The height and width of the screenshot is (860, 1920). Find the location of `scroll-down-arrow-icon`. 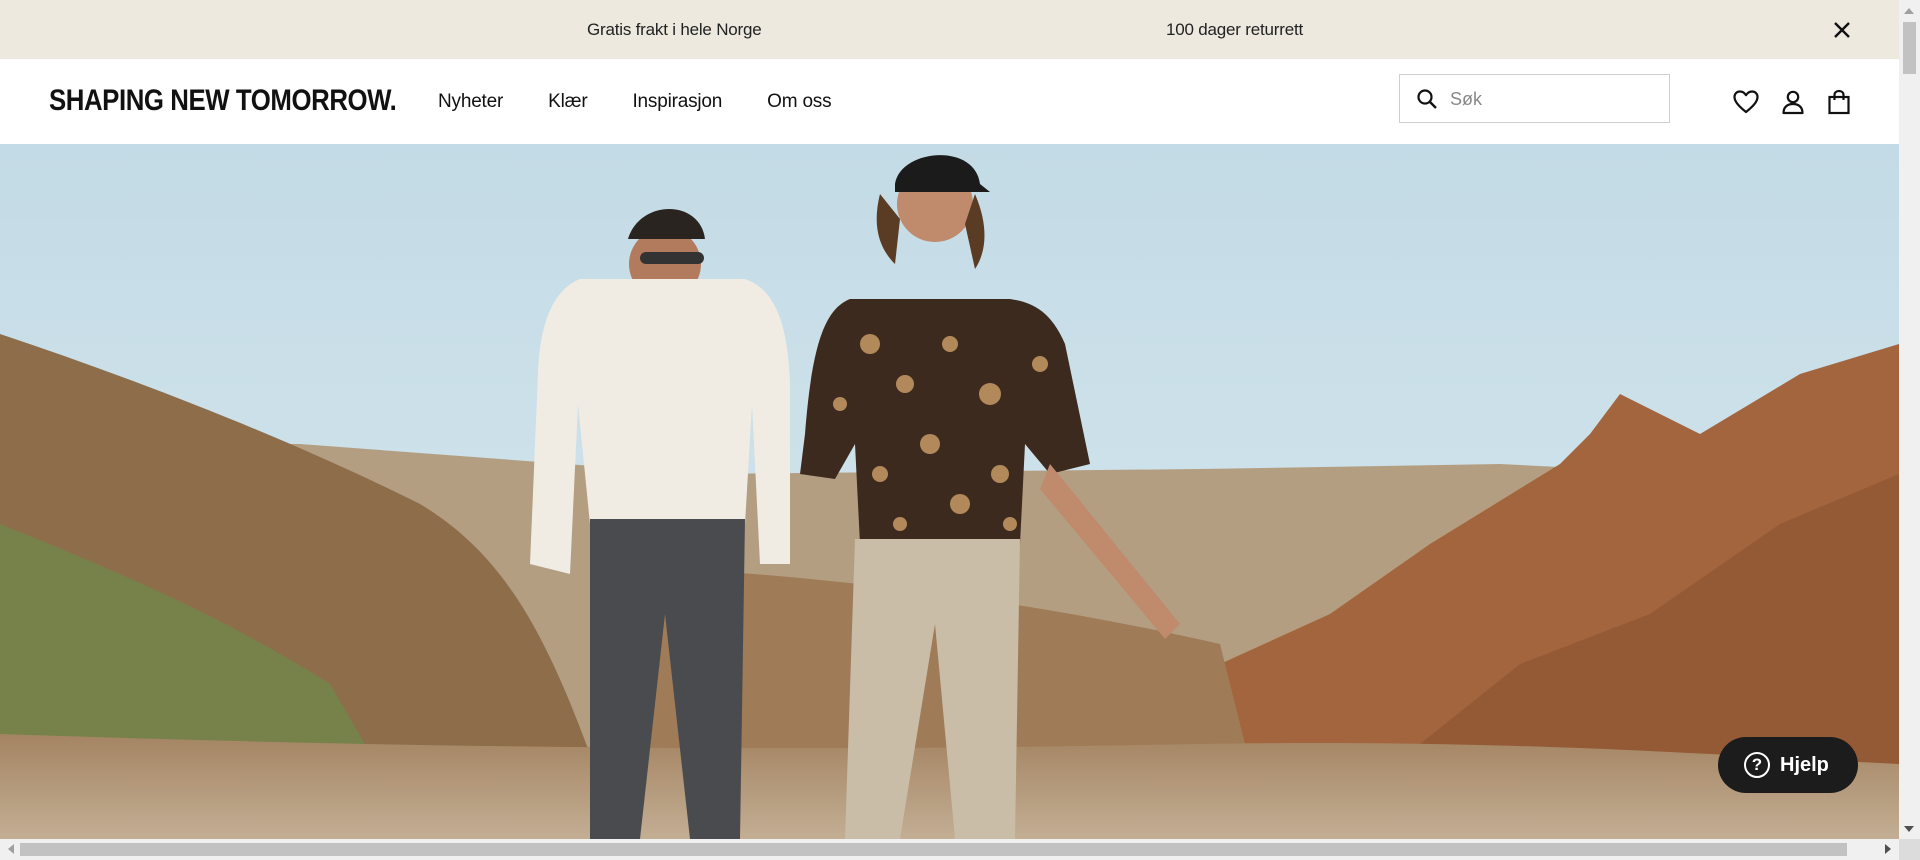

scroll-down-arrow-icon is located at coordinates (1909, 829).